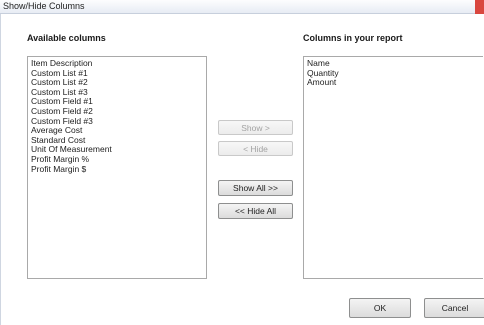 The height and width of the screenshot is (325, 484). Describe the element at coordinates (0, 169) in the screenshot. I see `window-border` at that location.